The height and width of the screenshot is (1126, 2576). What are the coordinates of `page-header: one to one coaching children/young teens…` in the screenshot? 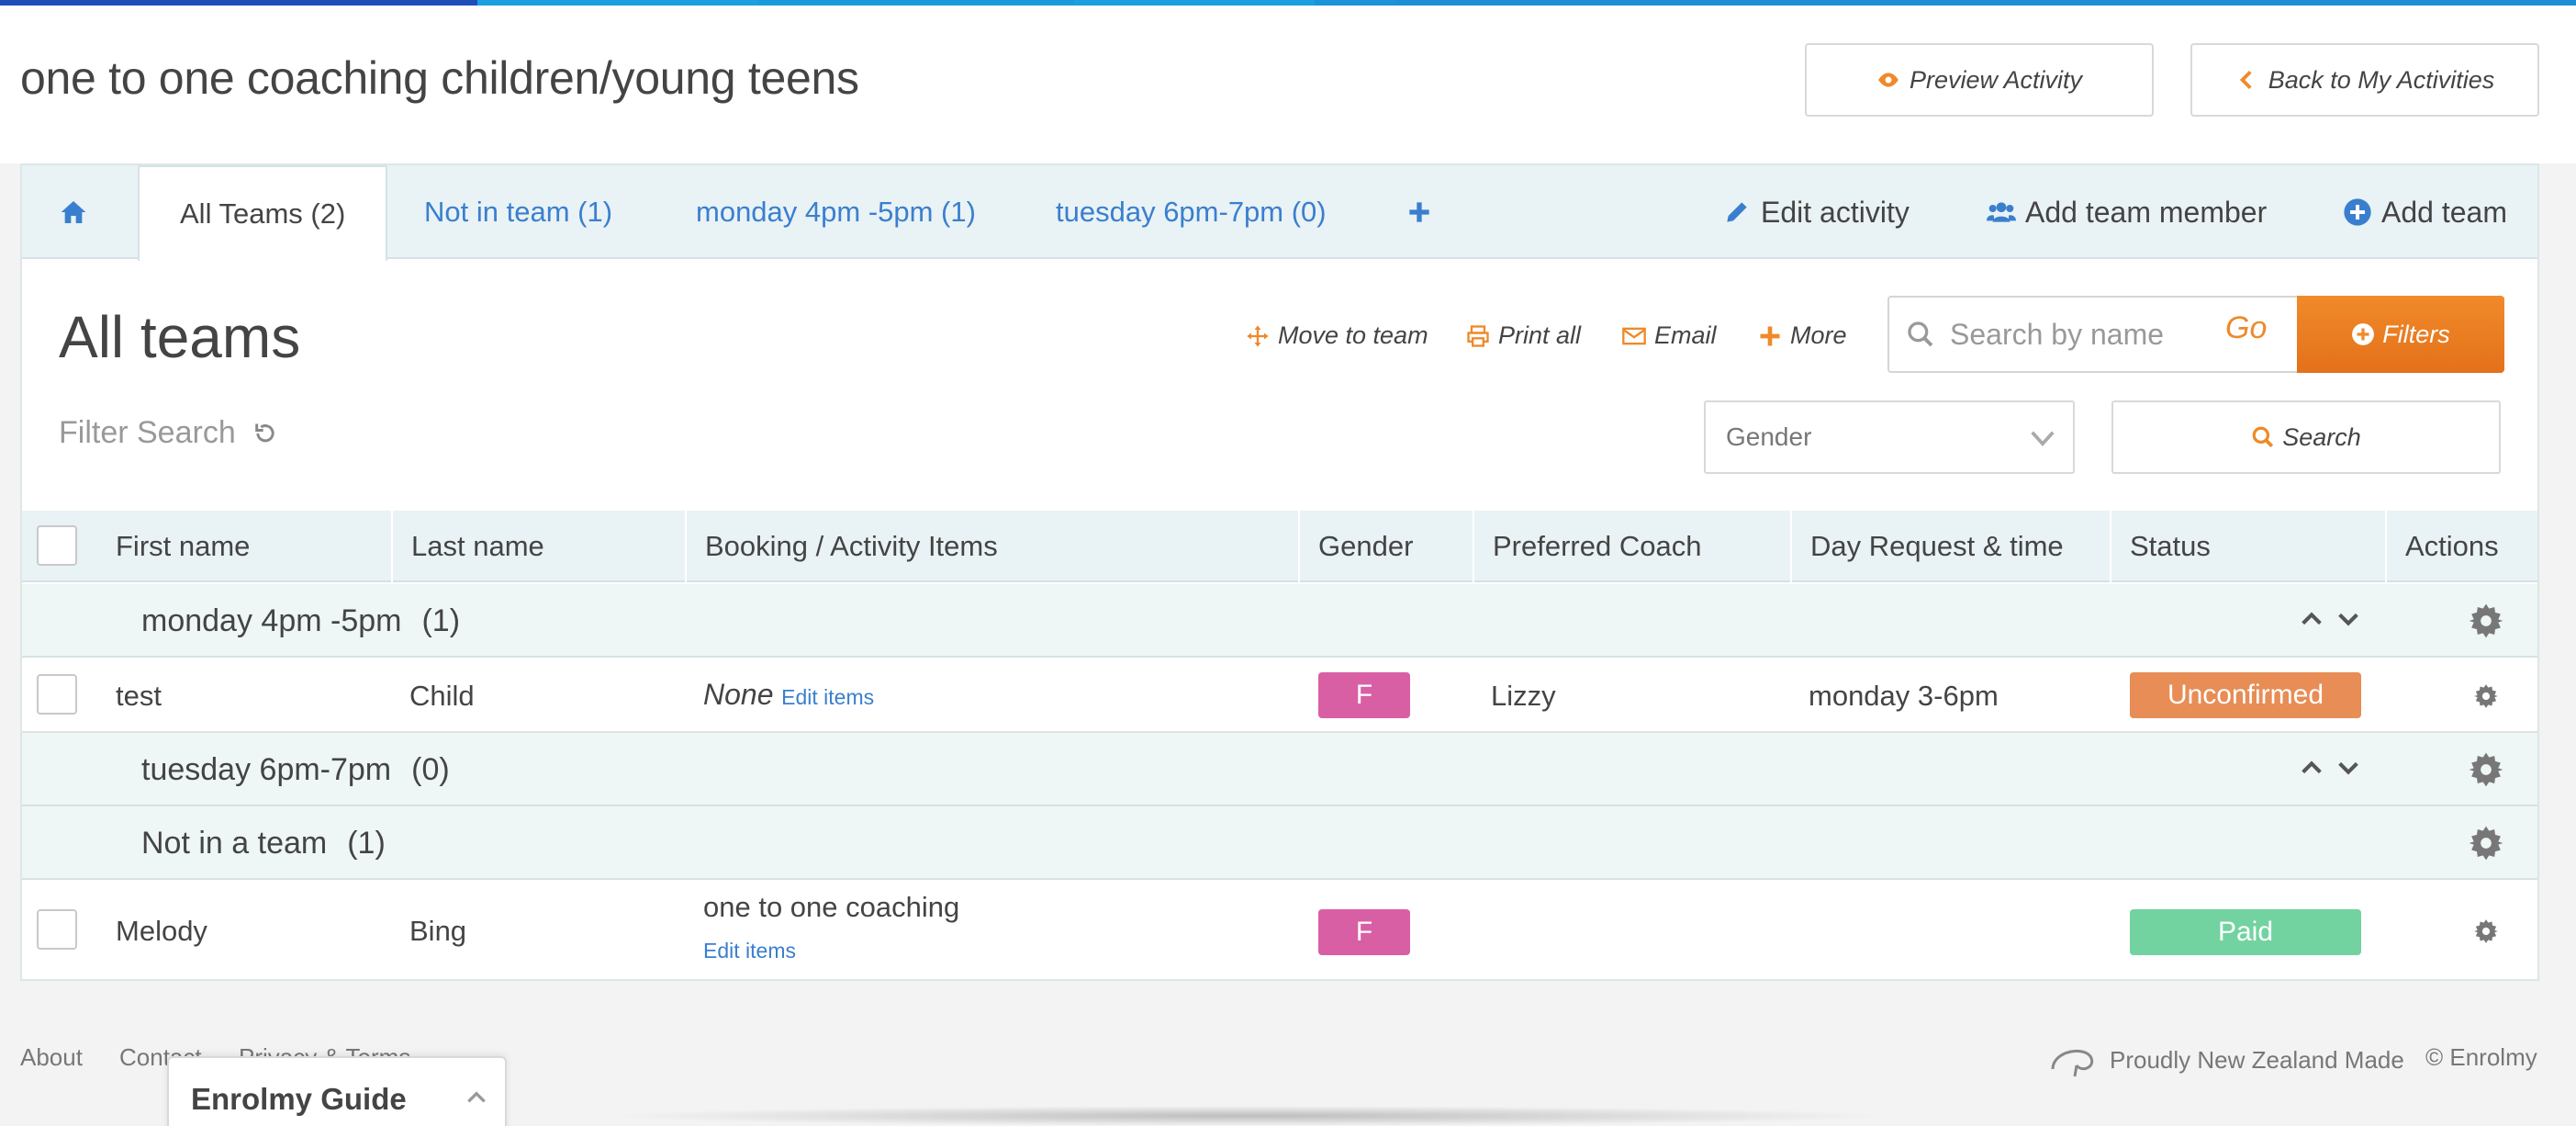 It's located at (1288, 85).